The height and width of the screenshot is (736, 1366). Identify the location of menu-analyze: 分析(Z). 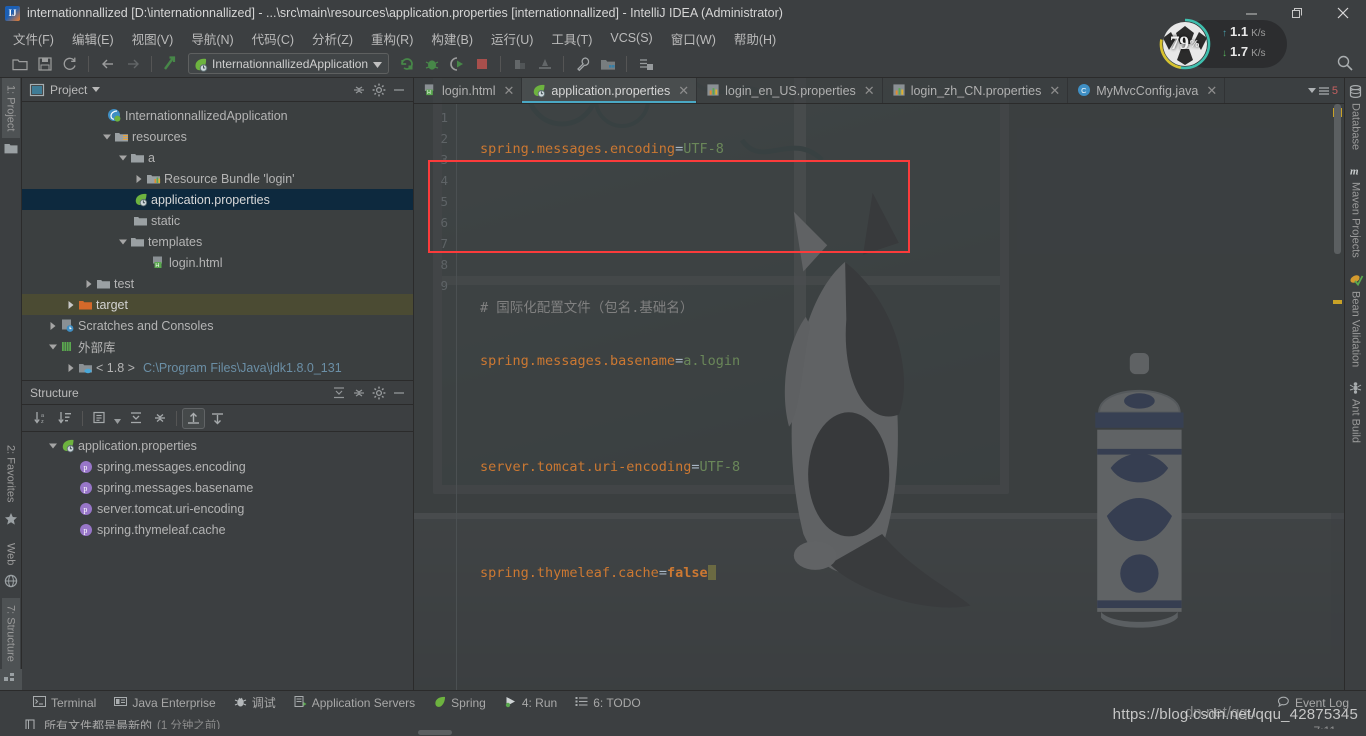
(332, 38).